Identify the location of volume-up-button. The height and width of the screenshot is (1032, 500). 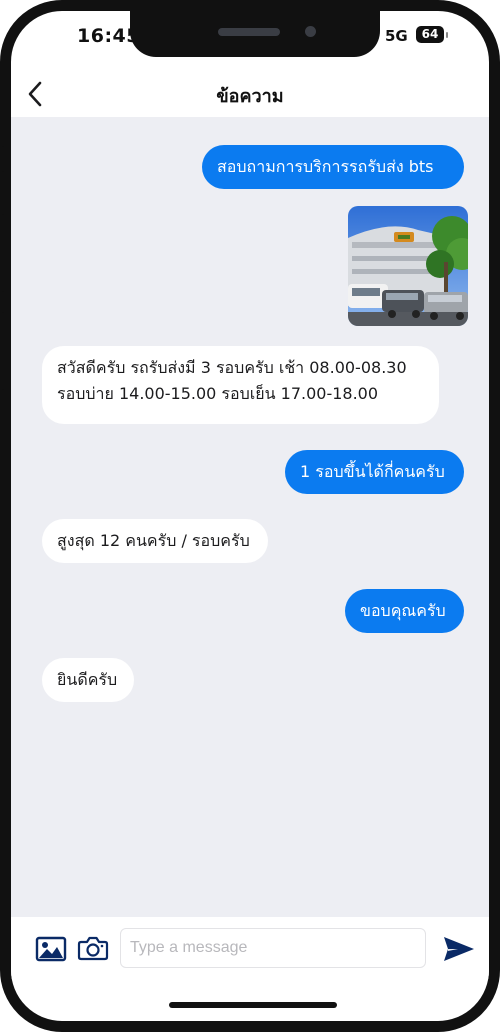
(2, 253).